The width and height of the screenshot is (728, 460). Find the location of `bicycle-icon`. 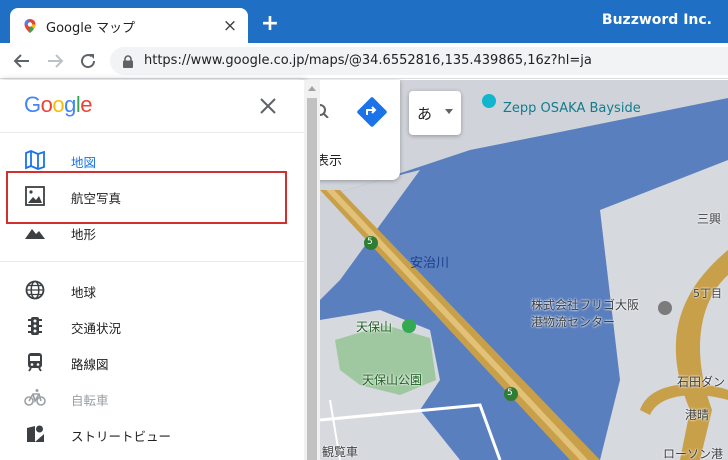

bicycle-icon is located at coordinates (35, 397).